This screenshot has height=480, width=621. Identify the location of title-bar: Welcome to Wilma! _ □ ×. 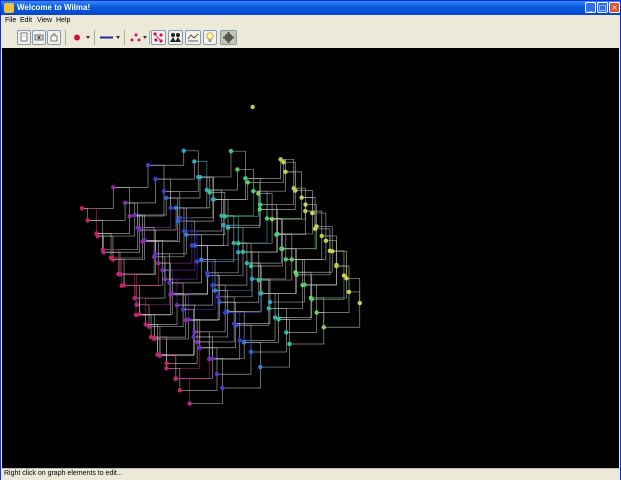
(310, 8).